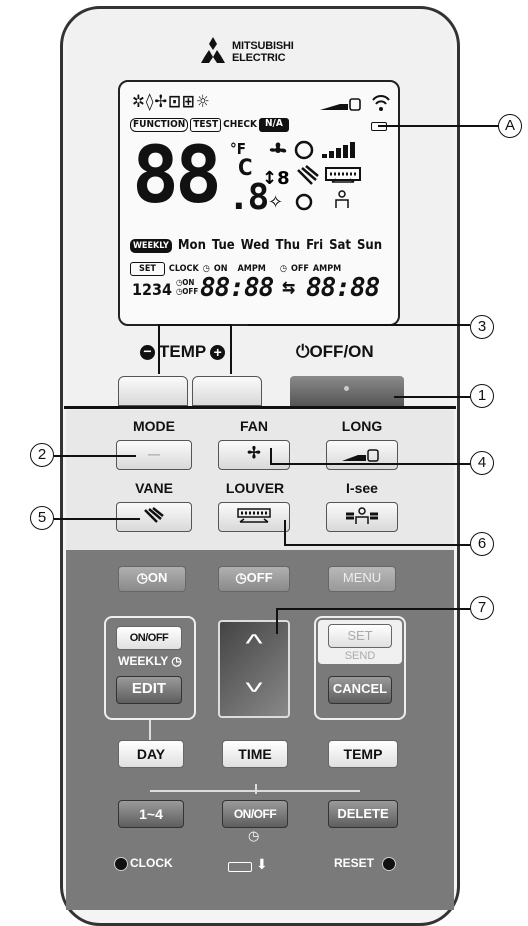 This screenshot has height=926, width=528. I want to click on louver-button, so click(254, 517).